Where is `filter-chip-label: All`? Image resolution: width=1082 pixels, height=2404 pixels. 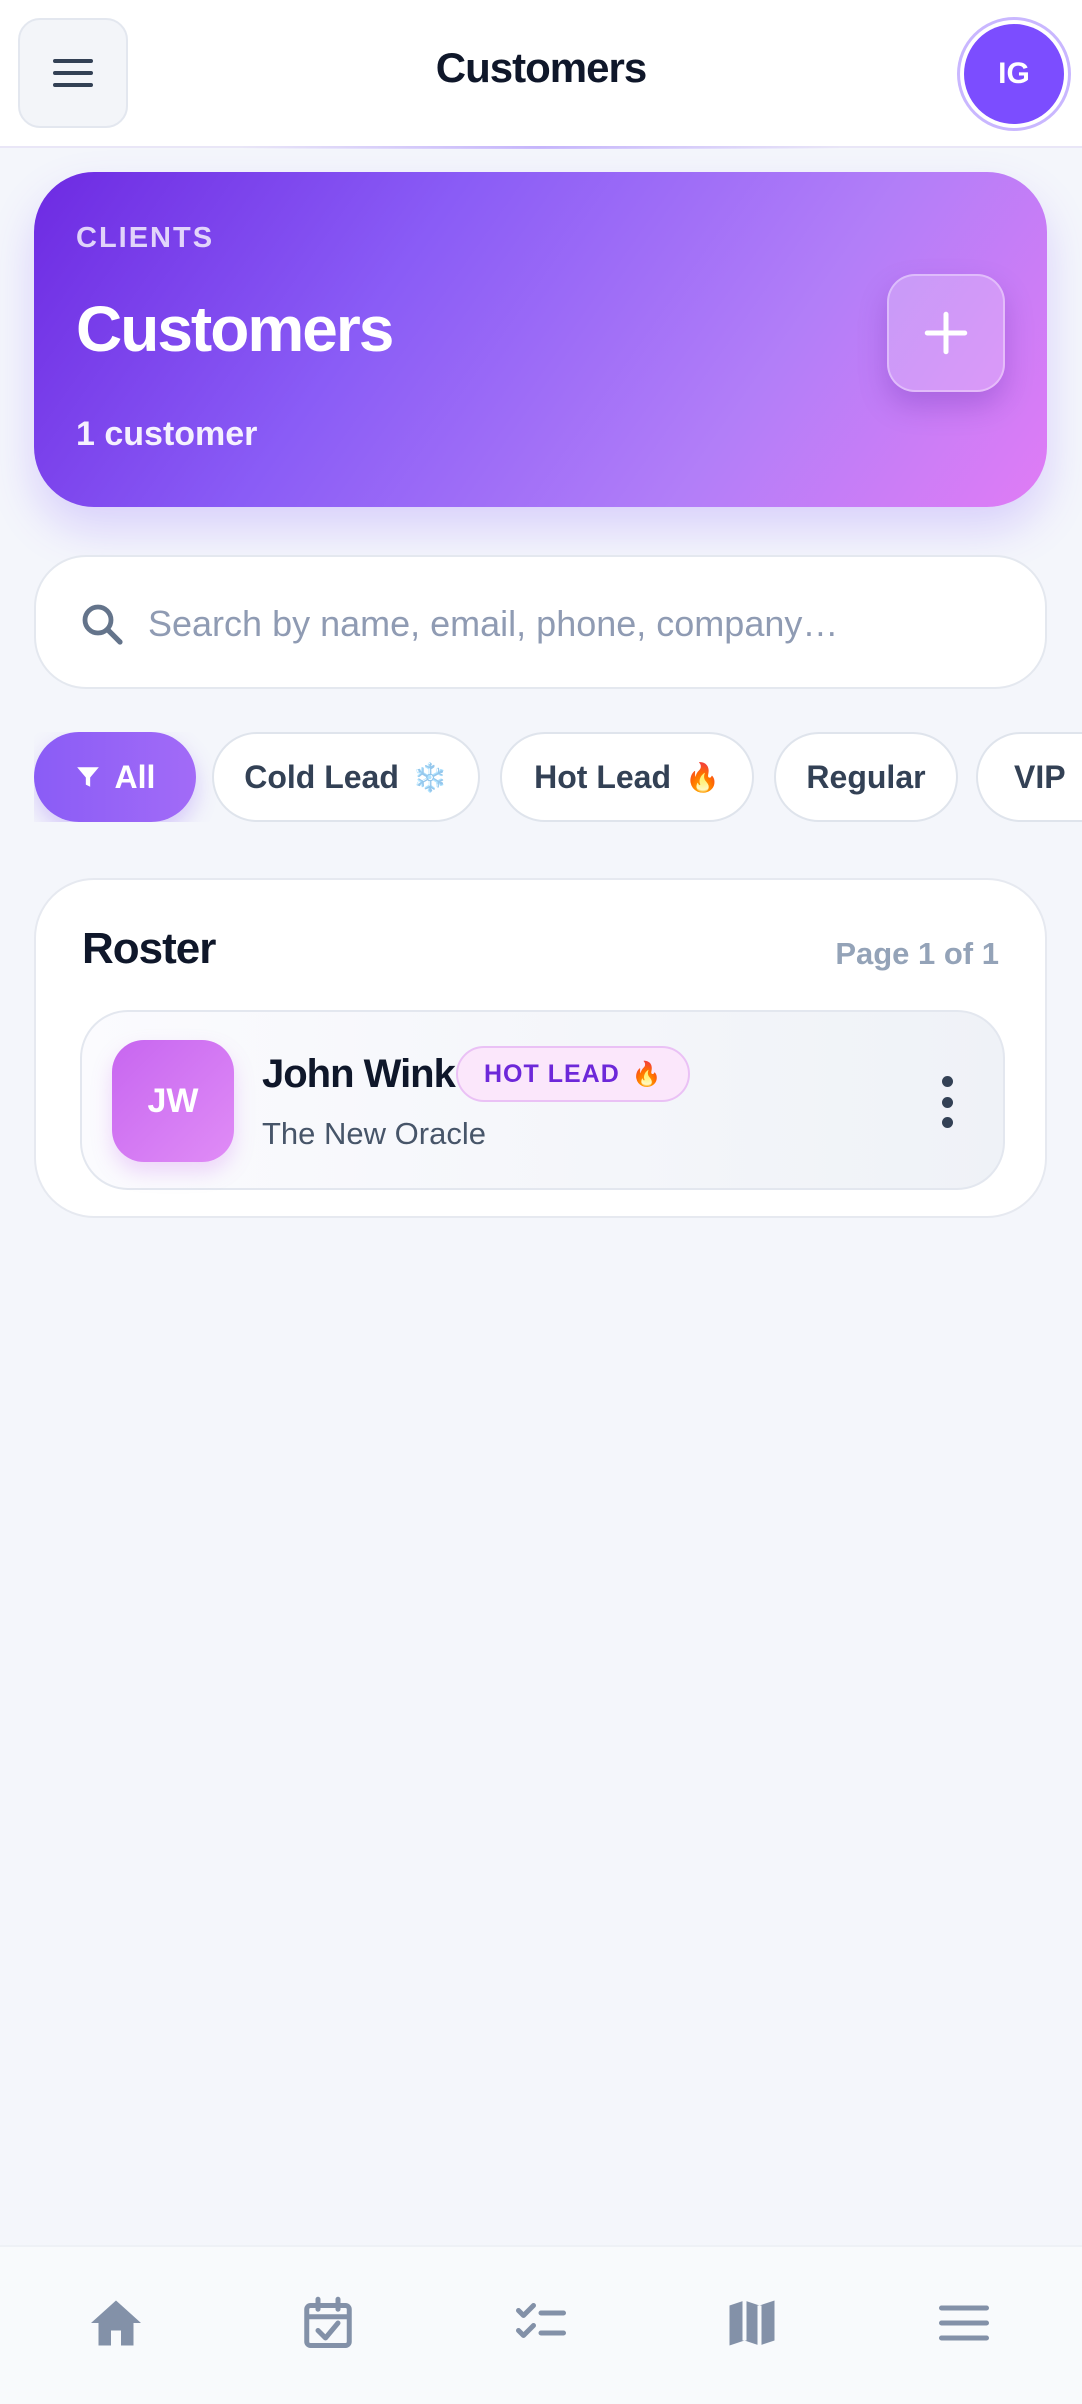 filter-chip-label: All is located at coordinates (135, 776).